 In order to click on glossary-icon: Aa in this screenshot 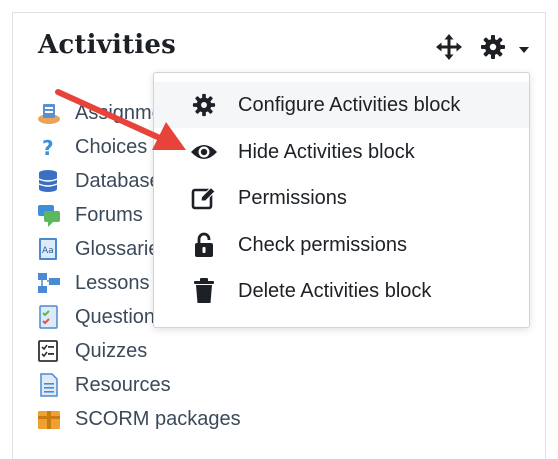, I will do `click(50, 249)`.